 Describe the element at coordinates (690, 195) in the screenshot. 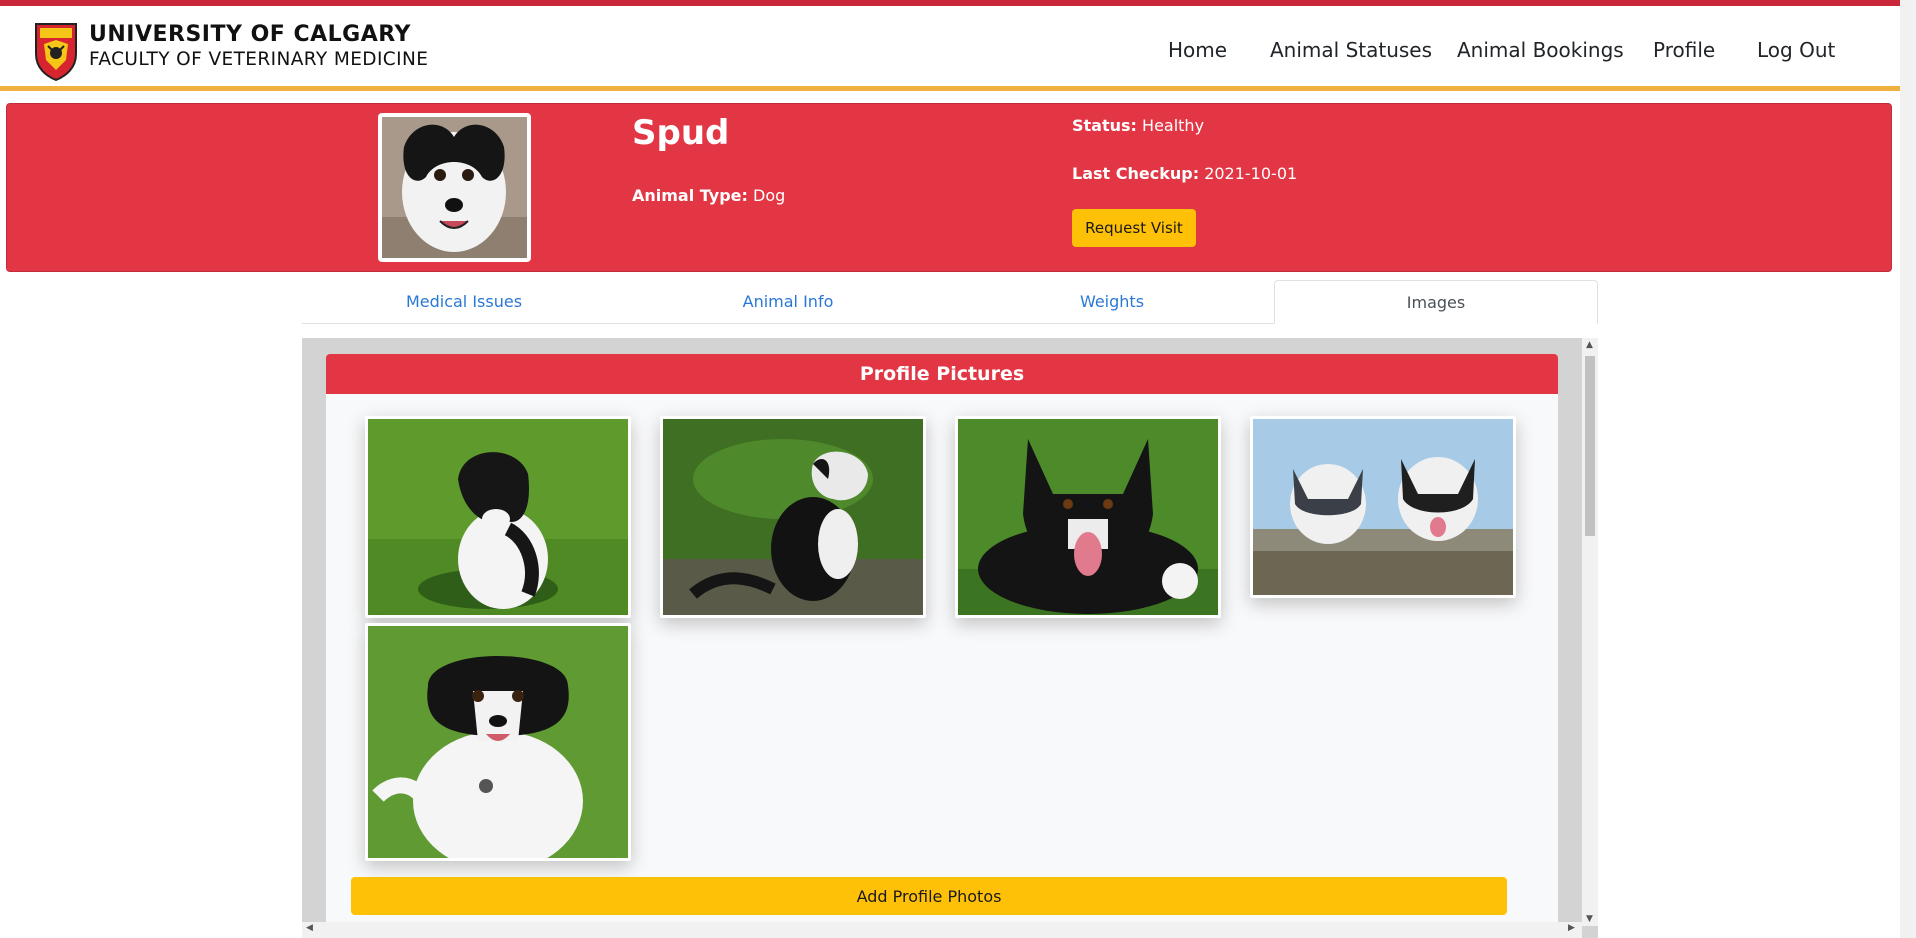

I see `animal-type-label: Animal Type:` at that location.